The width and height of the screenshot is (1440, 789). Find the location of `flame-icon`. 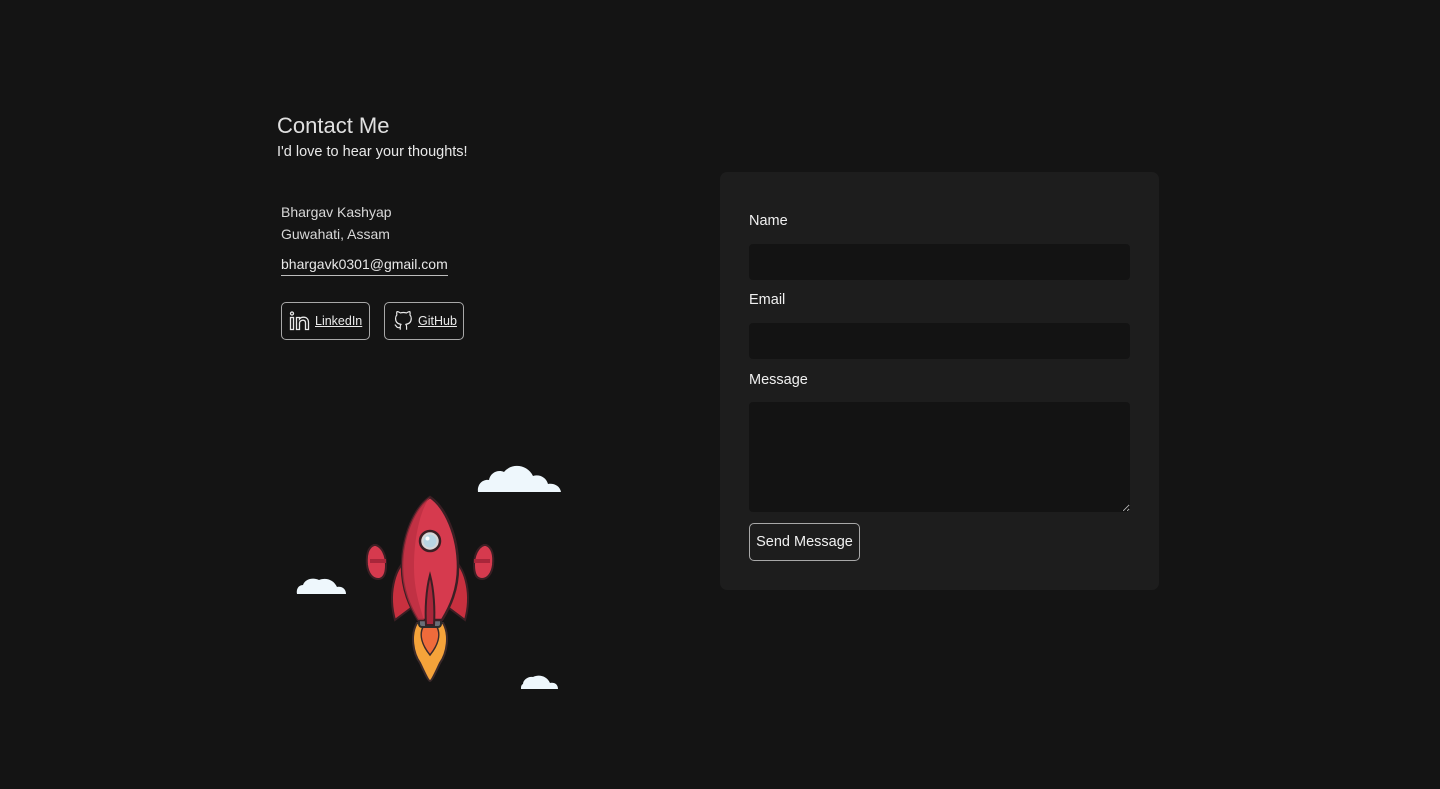

flame-icon is located at coordinates (430, 652).